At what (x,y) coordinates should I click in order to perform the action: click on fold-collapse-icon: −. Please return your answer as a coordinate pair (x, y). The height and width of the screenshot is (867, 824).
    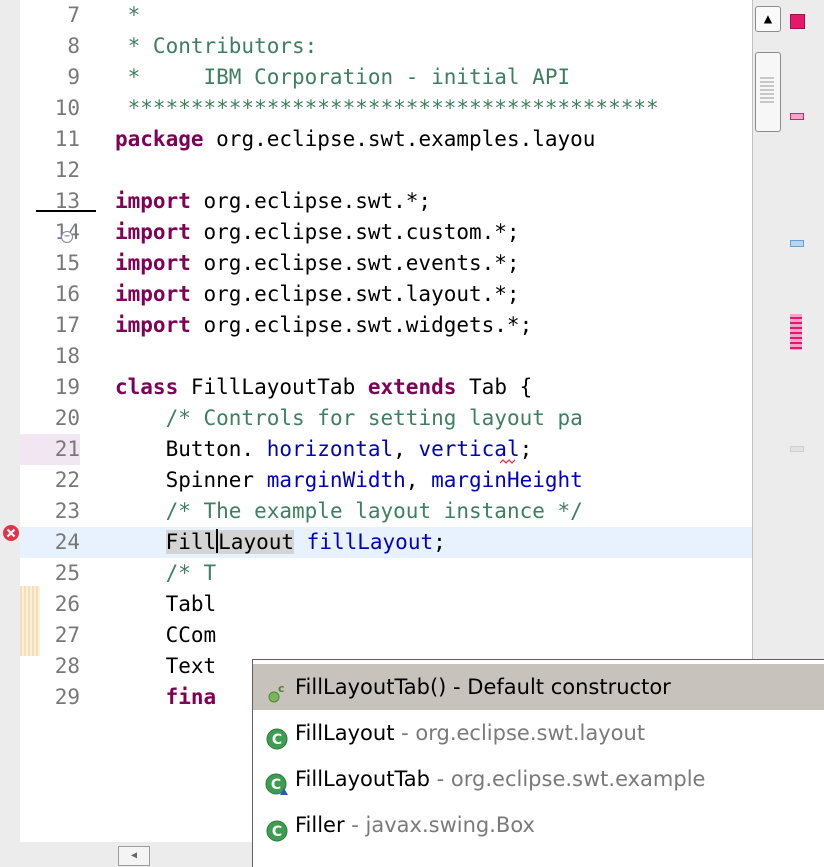
    Looking at the image, I should click on (67, 237).